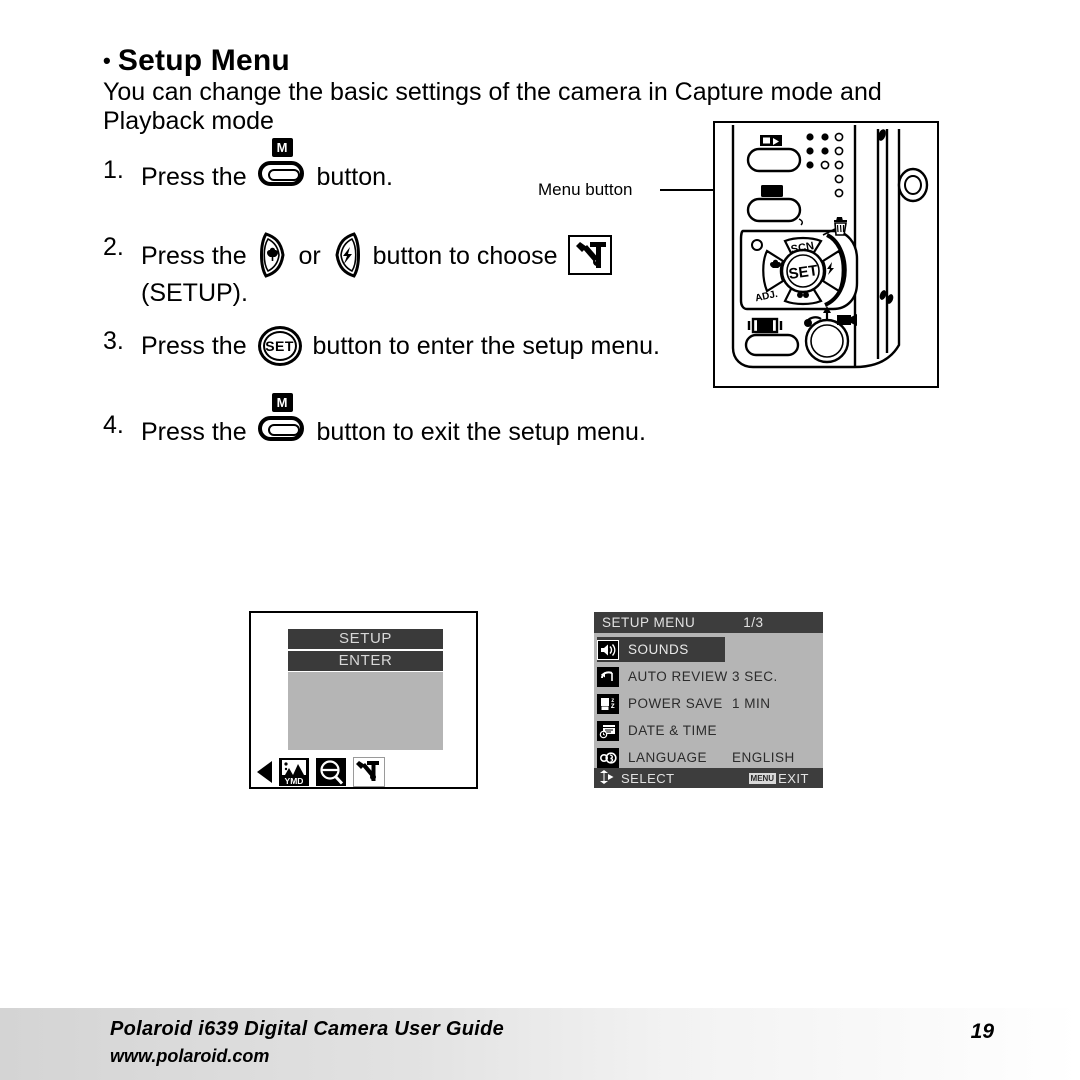 This screenshot has height=1080, width=1080. What do you see at coordinates (675, 703) in the screenshot?
I see `menu-row-label: POWER SAVE` at bounding box center [675, 703].